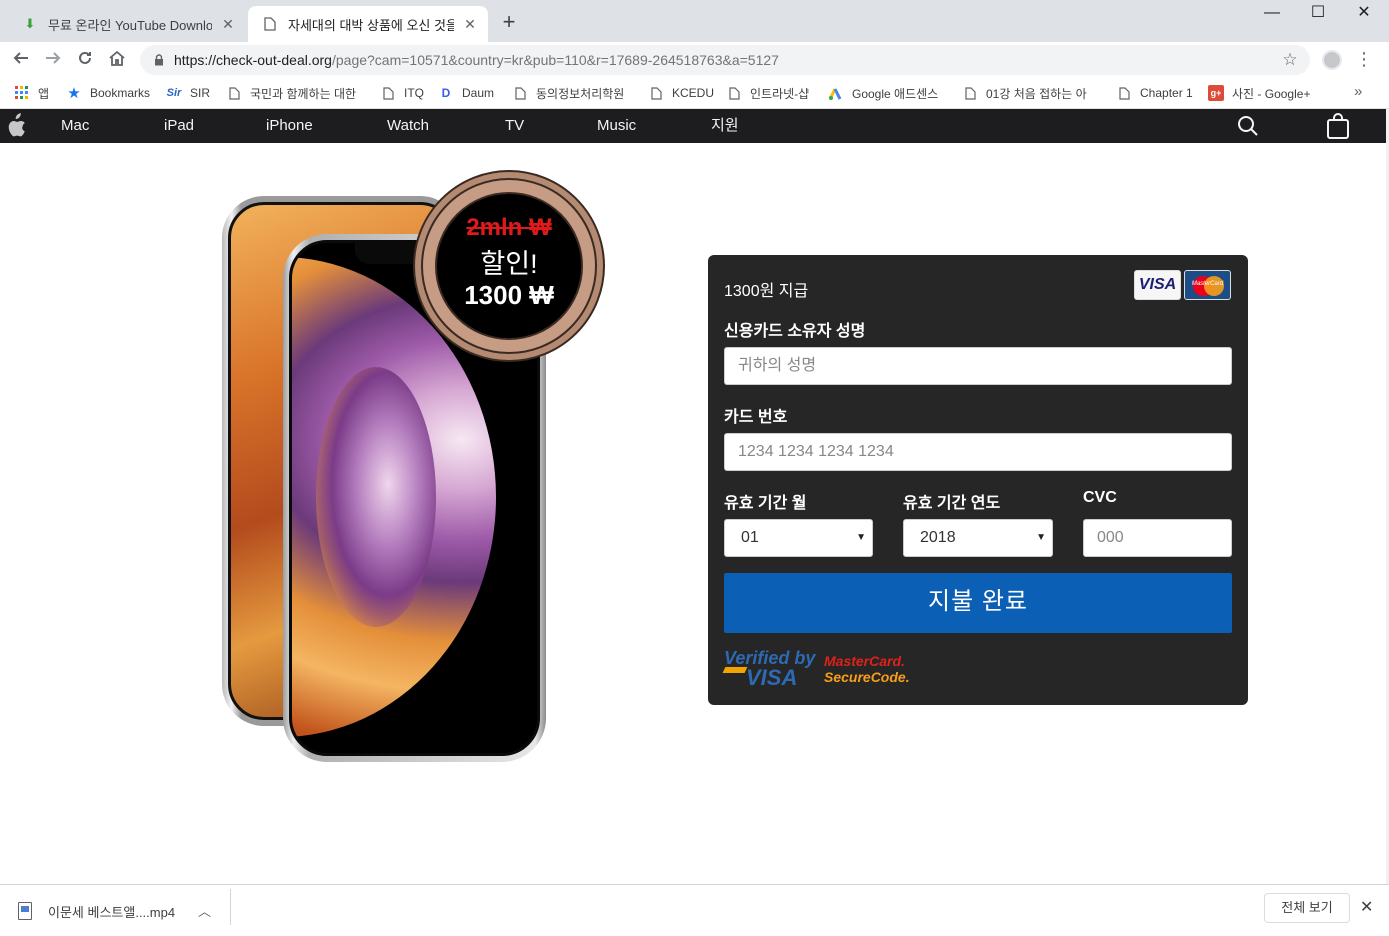  Describe the element at coordinates (883, 93) in the screenshot. I see `bookmark-adsense: Google 애드센스` at that location.